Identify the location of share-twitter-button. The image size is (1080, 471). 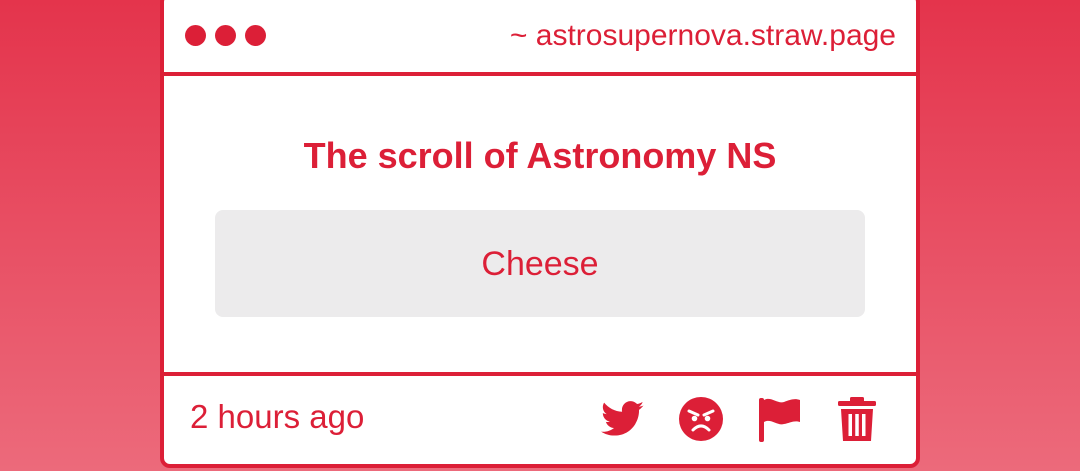
(623, 419).